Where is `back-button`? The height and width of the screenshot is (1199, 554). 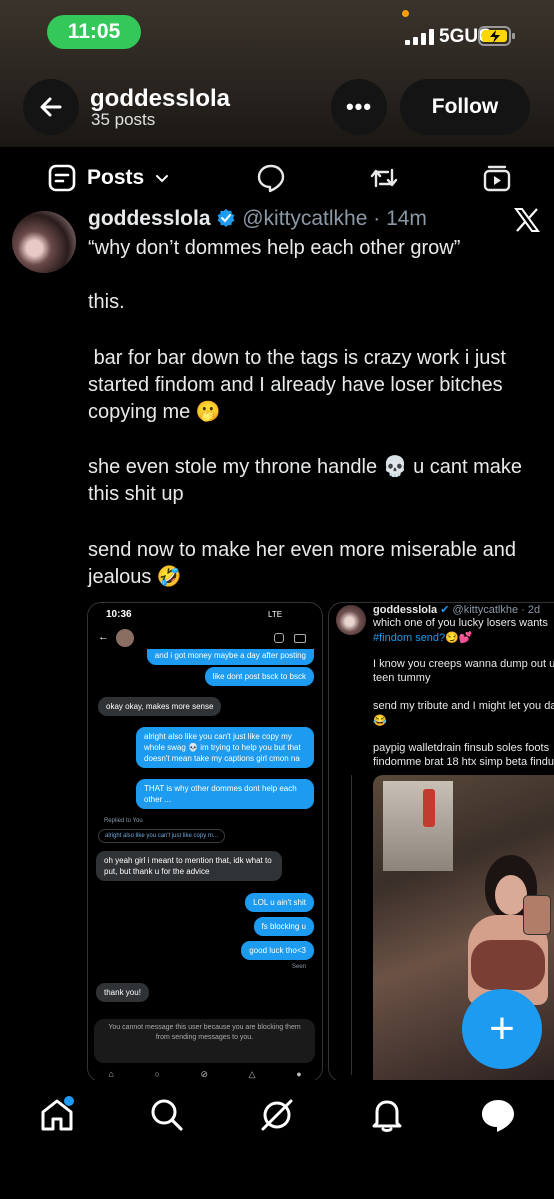 back-button is located at coordinates (51, 107).